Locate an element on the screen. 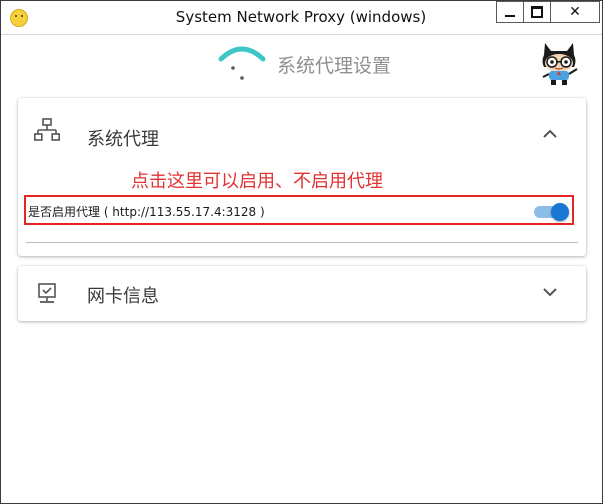  app-icon is located at coordinates (19, 18).